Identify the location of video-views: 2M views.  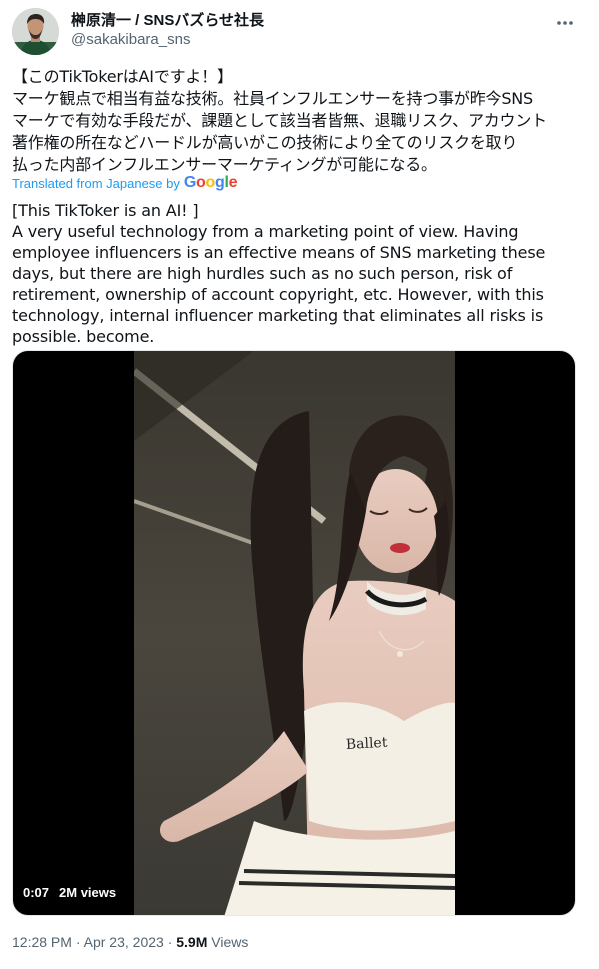
(88, 892).